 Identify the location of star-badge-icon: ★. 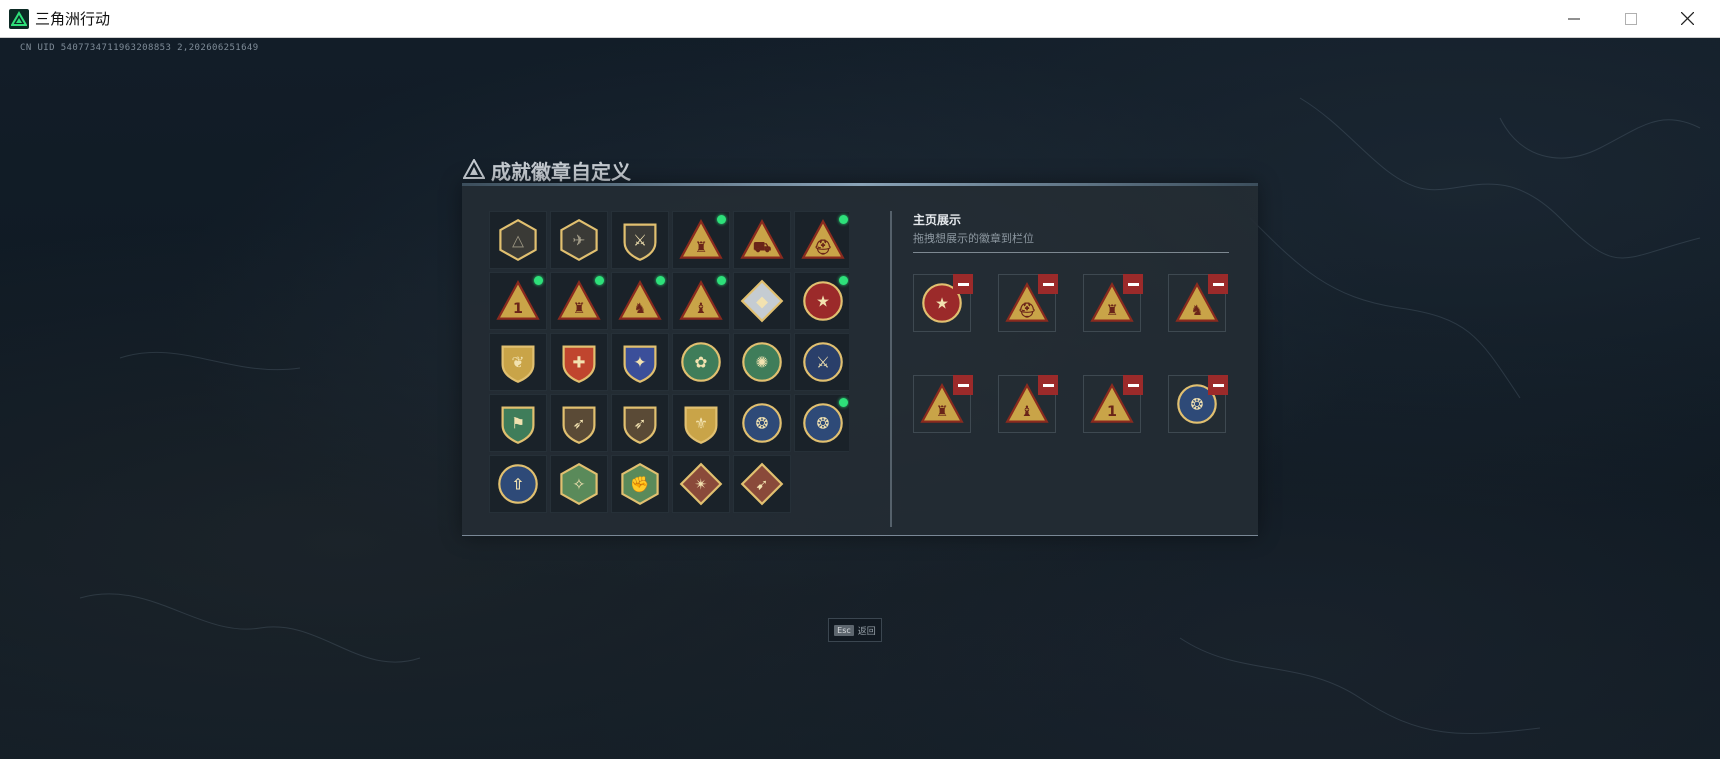
(823, 301).